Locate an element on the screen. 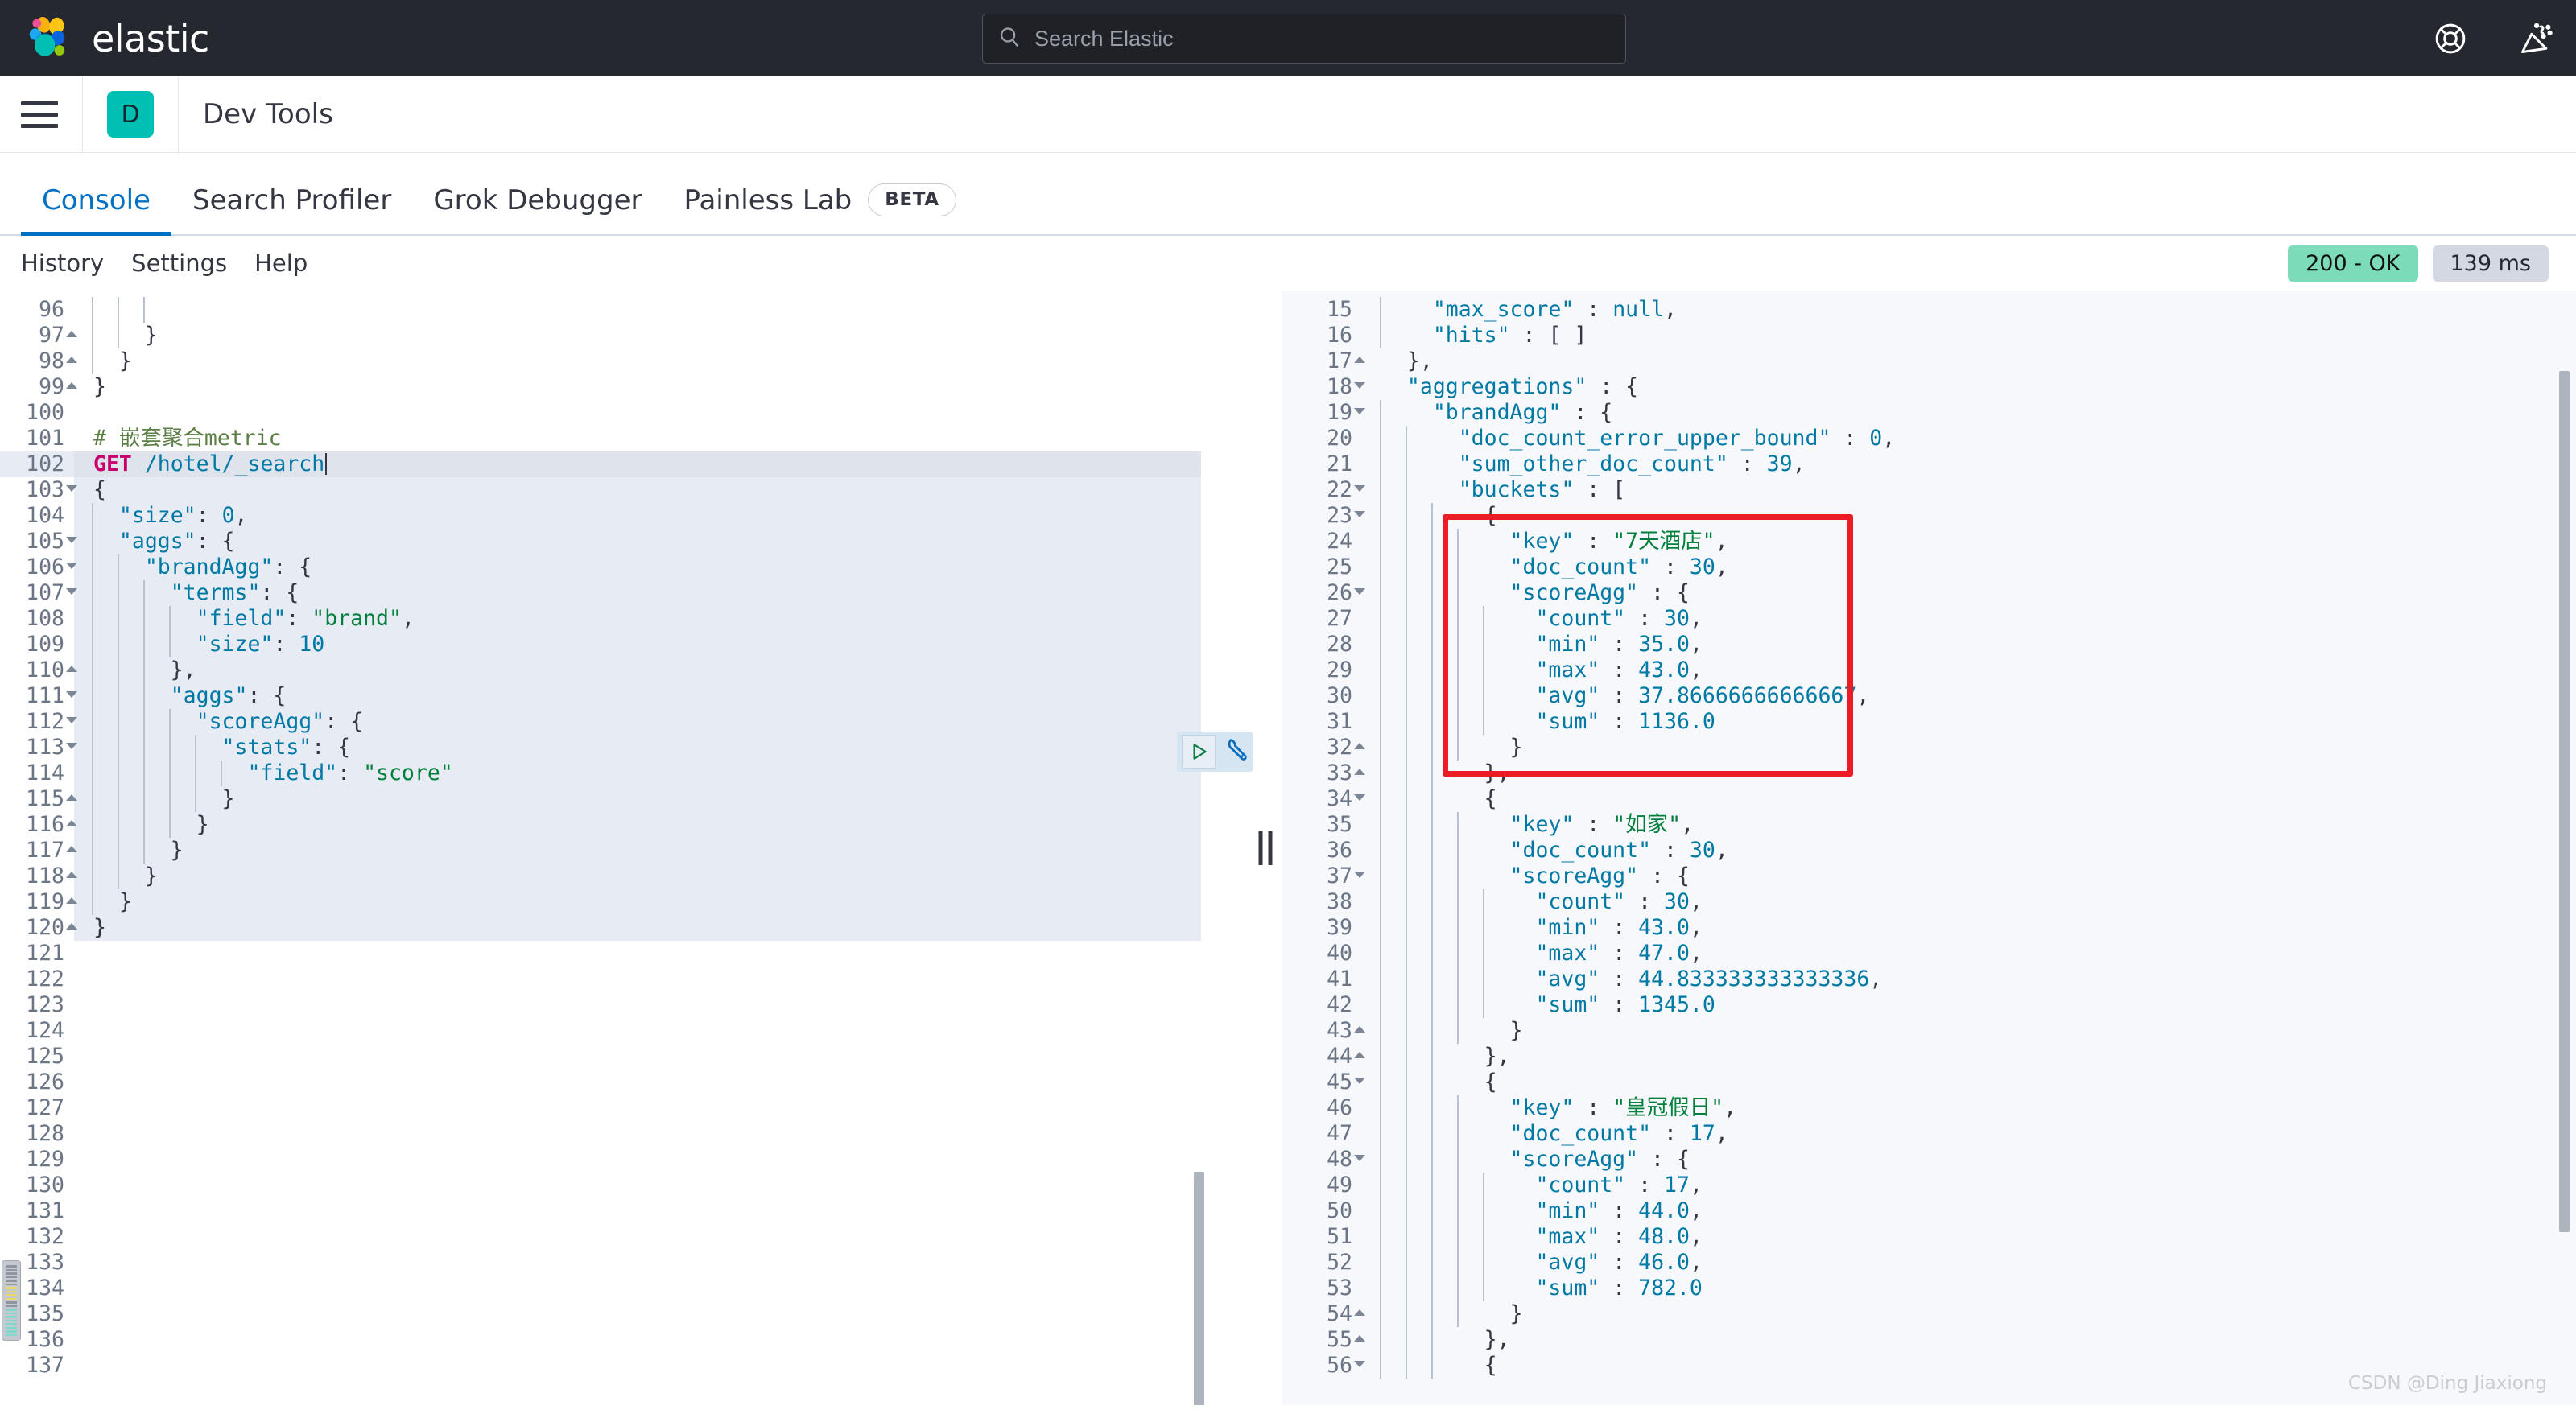 The image size is (2576, 1418). toolbar-link-settings: Settings is located at coordinates (179, 263).